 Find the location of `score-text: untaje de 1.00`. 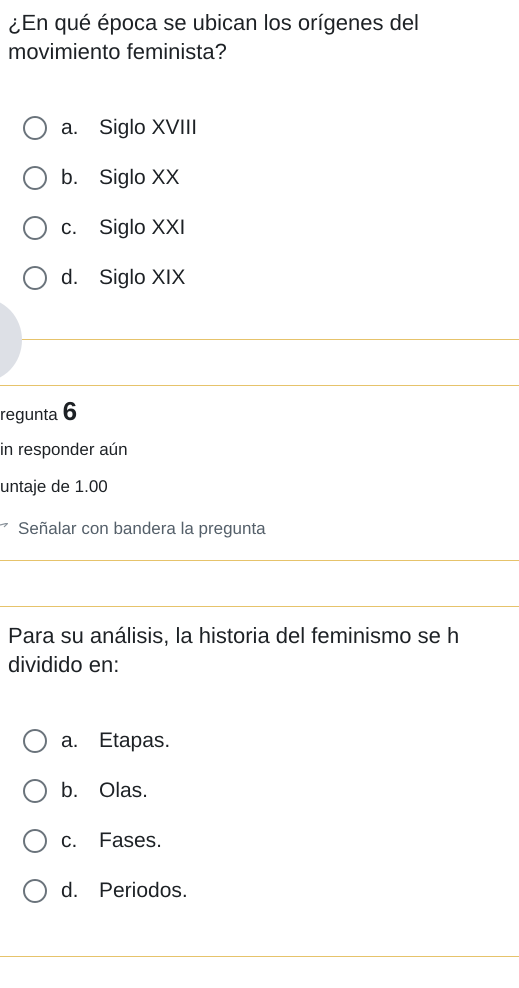

score-text: untaje de 1.00 is located at coordinates (54, 487).